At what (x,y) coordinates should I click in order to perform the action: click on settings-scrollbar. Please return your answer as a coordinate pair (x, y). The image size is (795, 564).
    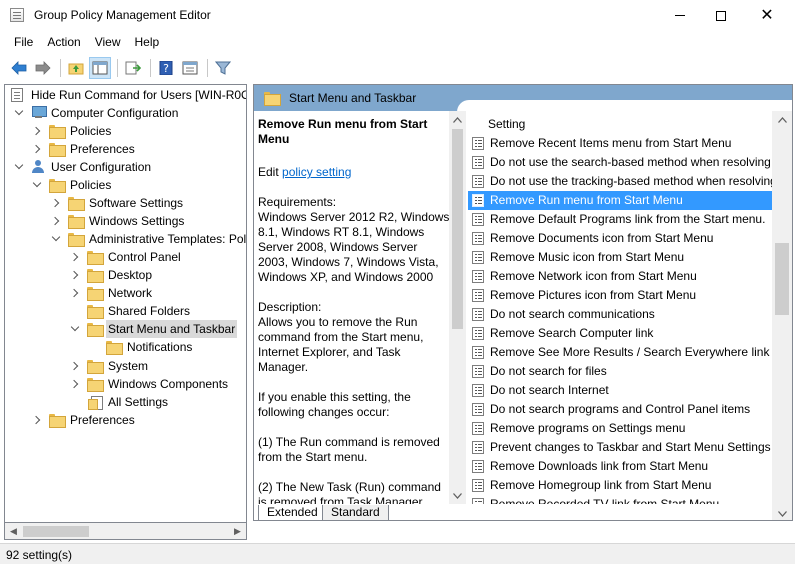
    Looking at the image, I should click on (782, 315).